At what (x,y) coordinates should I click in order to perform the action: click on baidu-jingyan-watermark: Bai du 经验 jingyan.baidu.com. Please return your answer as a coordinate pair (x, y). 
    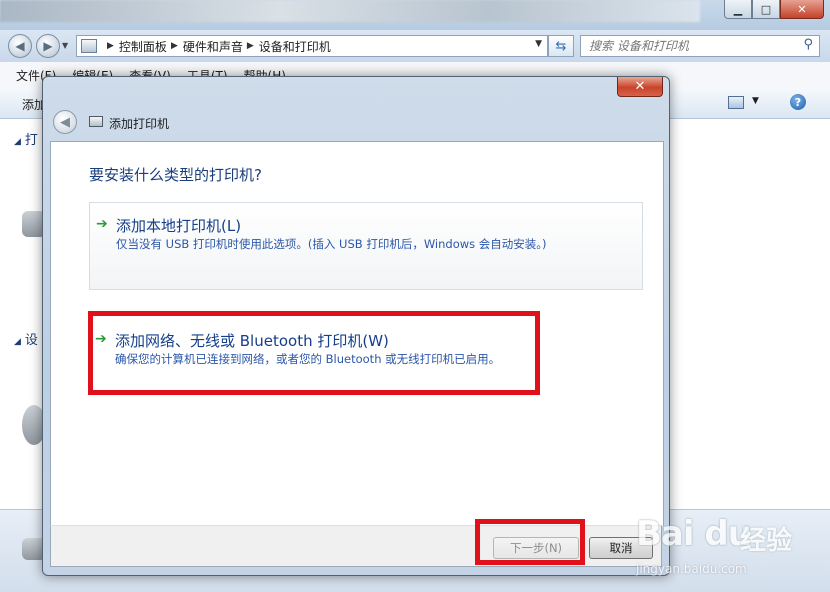
    Looking at the image, I should click on (731, 540).